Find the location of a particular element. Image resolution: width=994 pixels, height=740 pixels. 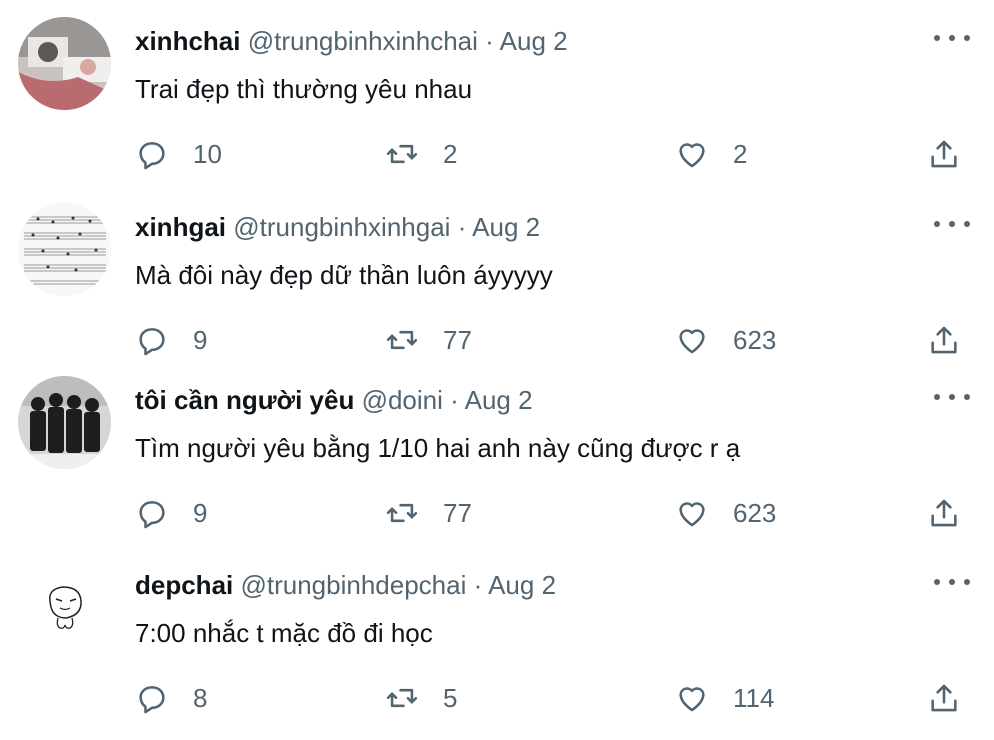

tweet-text: Trai đẹp thì thường yêu nhau is located at coordinates (304, 89).